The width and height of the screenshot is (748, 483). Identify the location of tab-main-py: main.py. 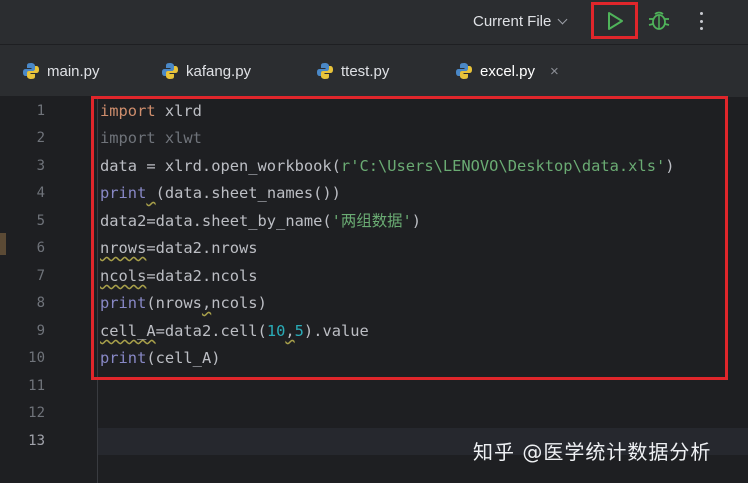
(61, 71).